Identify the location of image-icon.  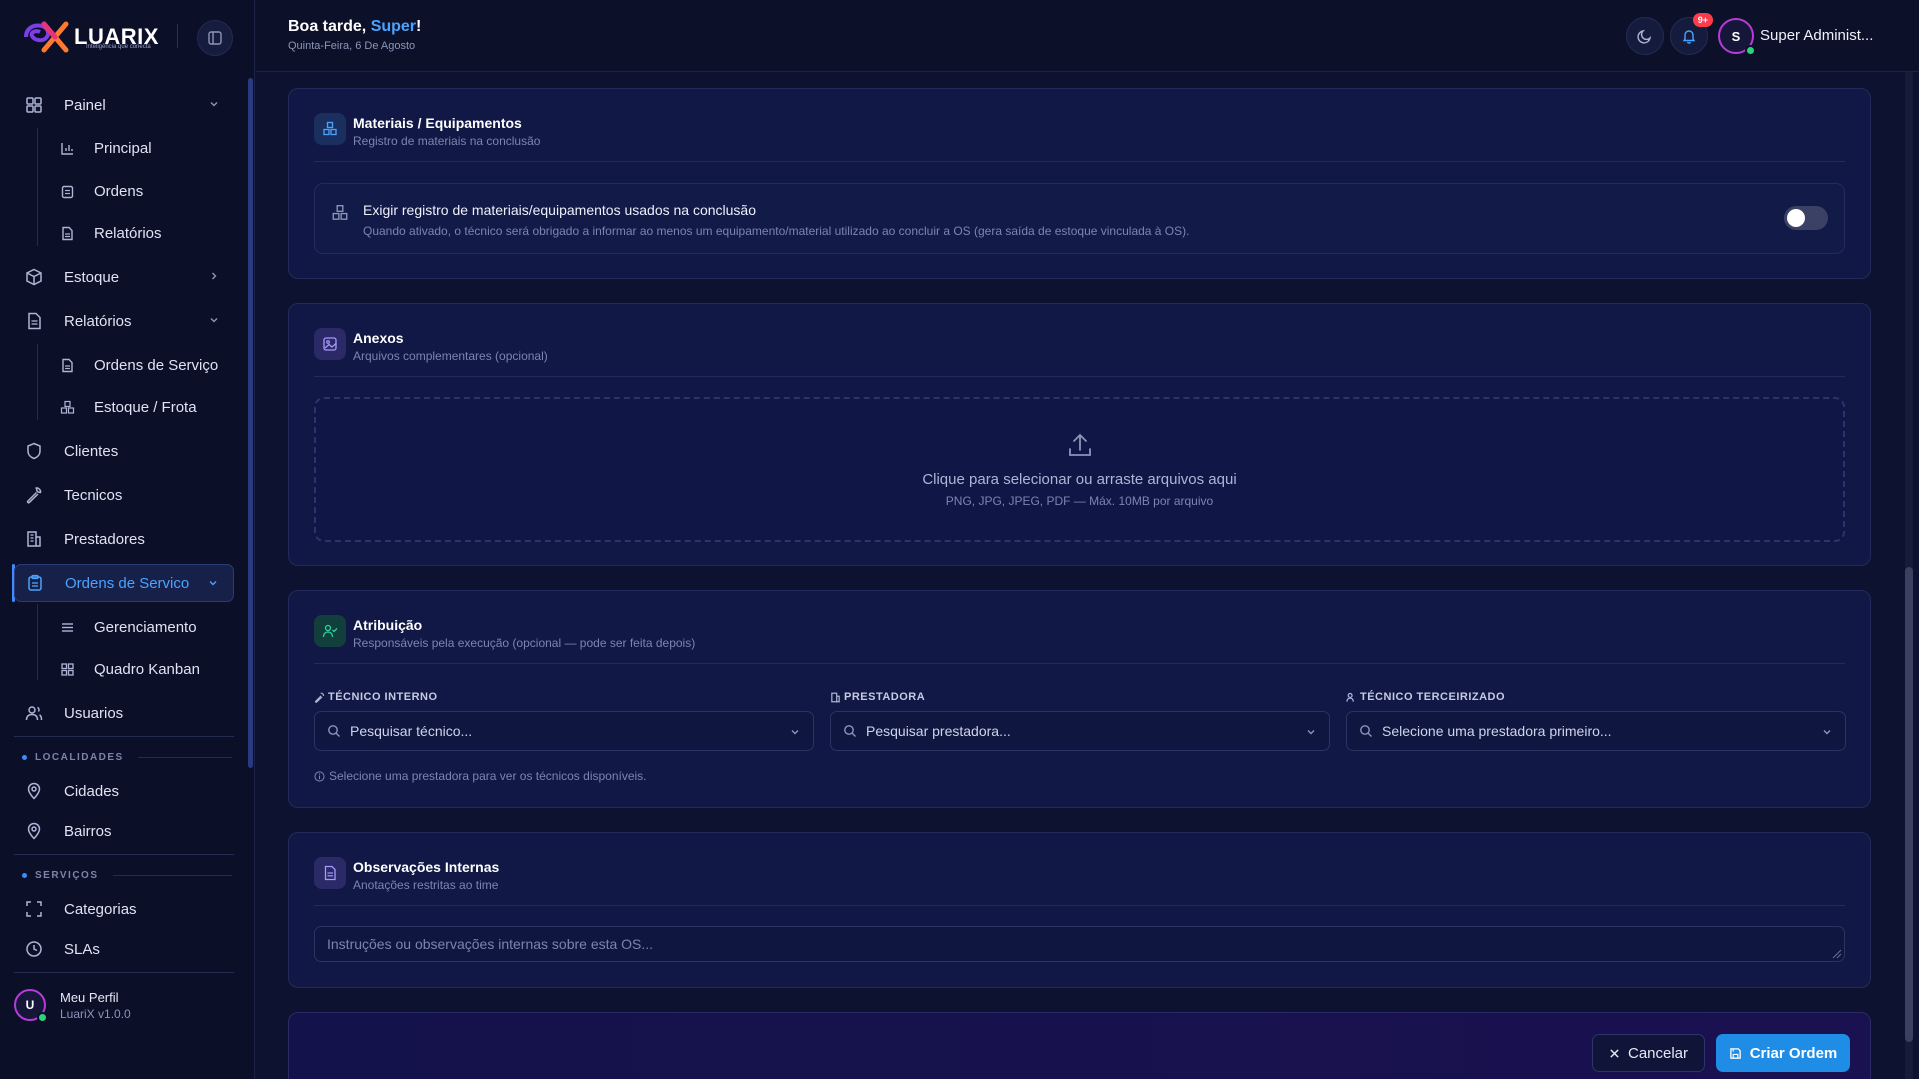
(330, 344).